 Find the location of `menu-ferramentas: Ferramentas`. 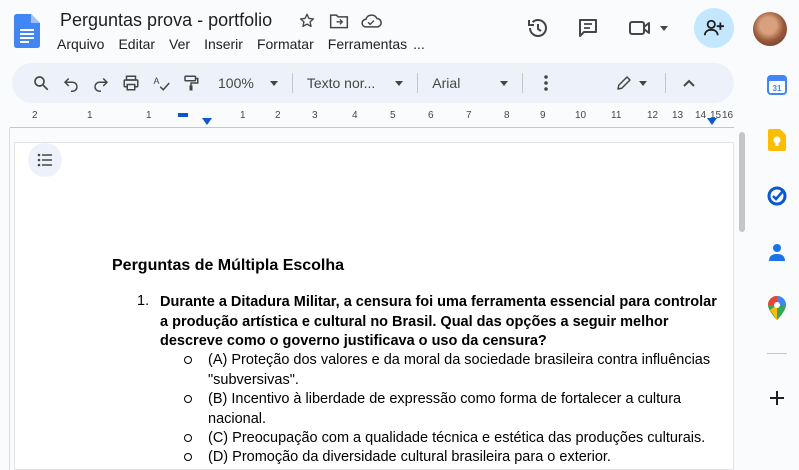

menu-ferramentas: Ferramentas is located at coordinates (367, 44).